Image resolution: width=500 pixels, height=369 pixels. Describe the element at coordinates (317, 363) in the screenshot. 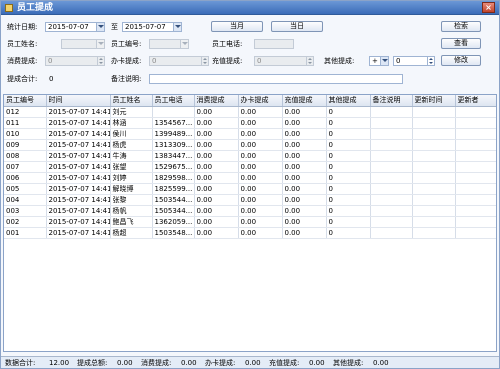

I see `status-recharge-value: 0.00` at that location.